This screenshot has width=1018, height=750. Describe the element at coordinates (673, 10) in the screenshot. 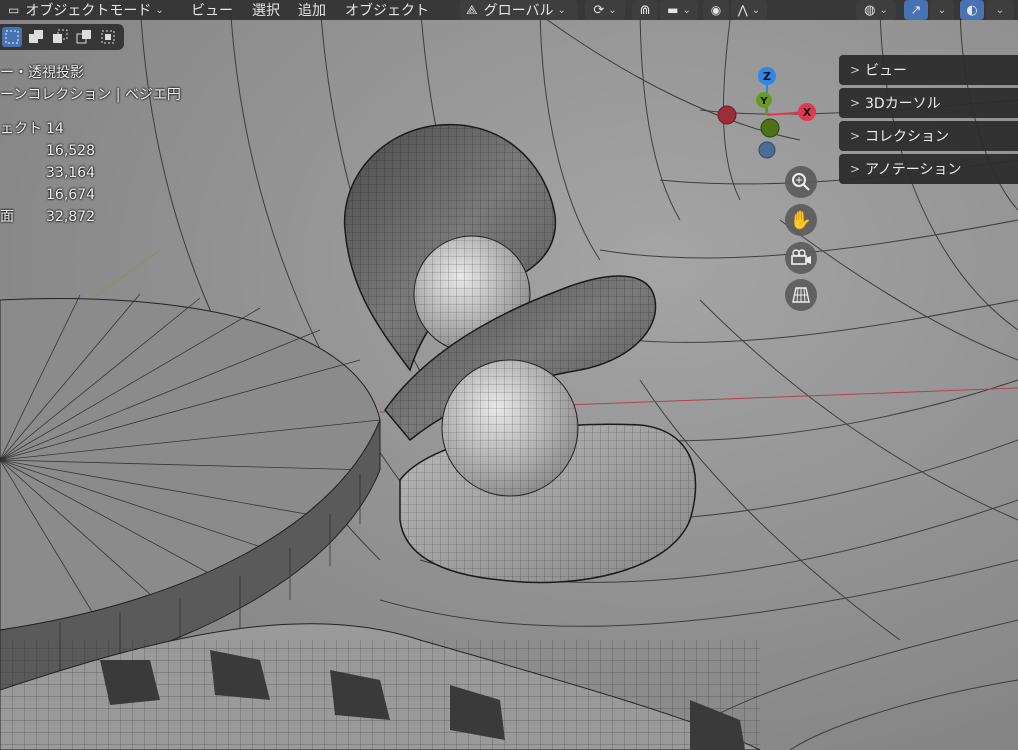

I see `snap-target-icon: ▬` at that location.